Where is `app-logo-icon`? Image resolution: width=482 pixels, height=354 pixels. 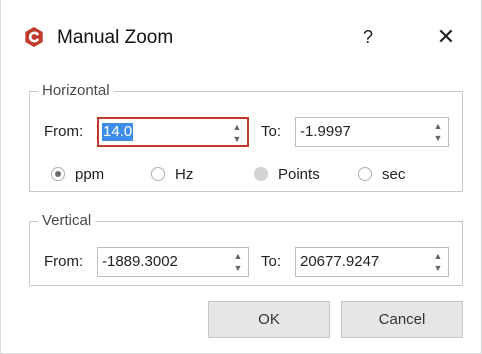
app-logo-icon is located at coordinates (34, 37).